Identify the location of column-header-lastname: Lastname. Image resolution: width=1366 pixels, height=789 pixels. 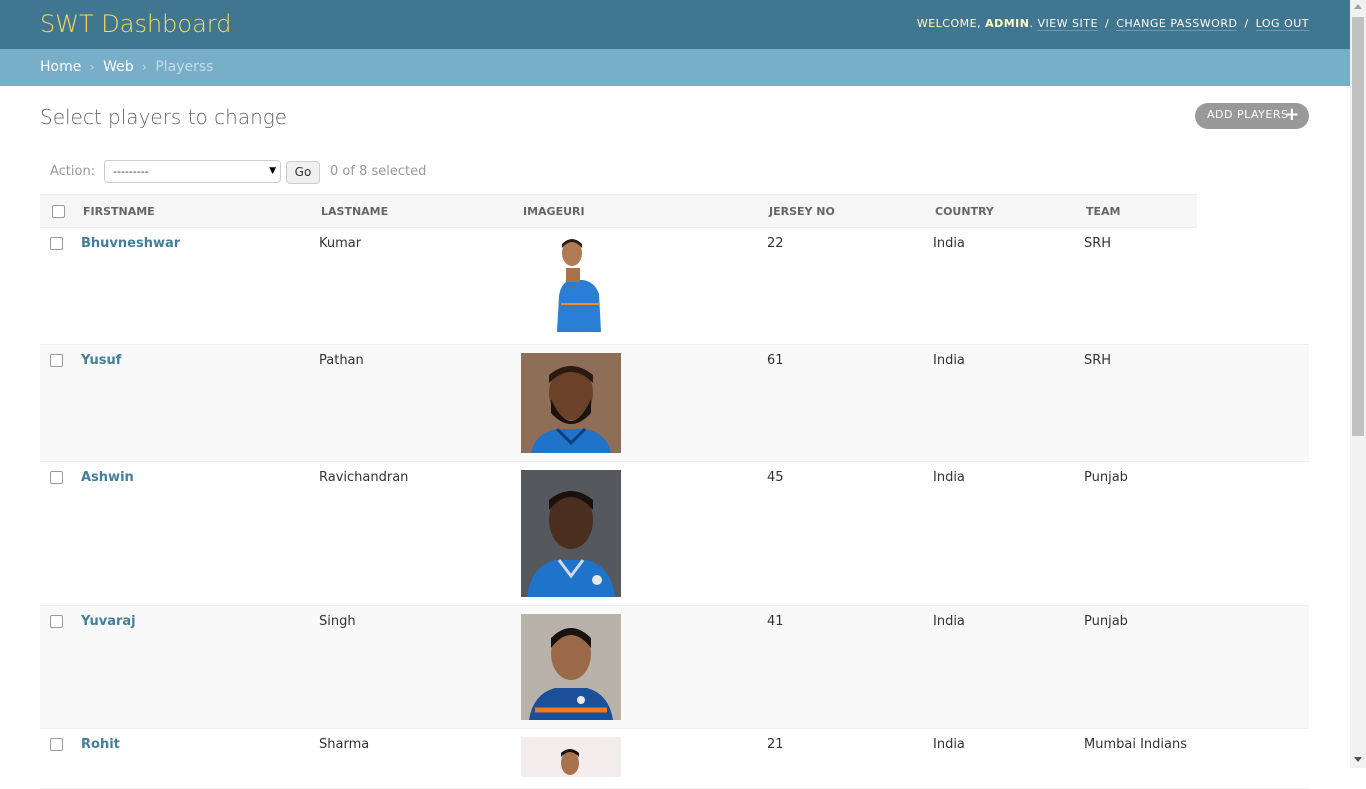
(420, 211).